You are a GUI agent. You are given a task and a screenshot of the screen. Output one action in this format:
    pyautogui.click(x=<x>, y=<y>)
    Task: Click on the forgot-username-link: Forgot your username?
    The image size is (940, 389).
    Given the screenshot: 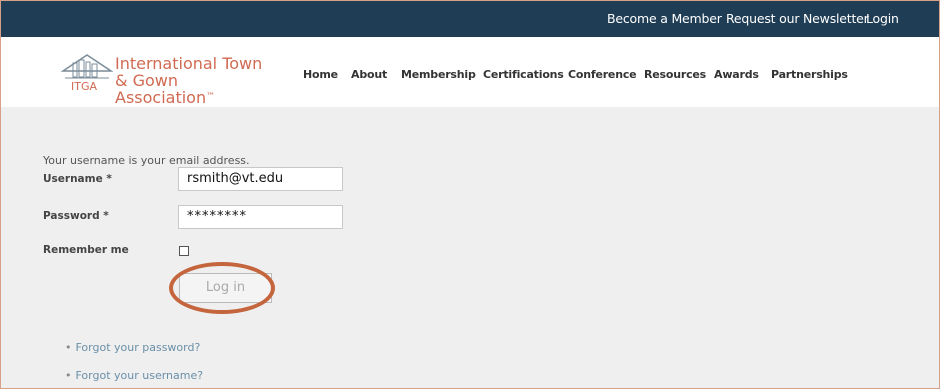 What is the action you would take?
    pyautogui.click(x=140, y=375)
    